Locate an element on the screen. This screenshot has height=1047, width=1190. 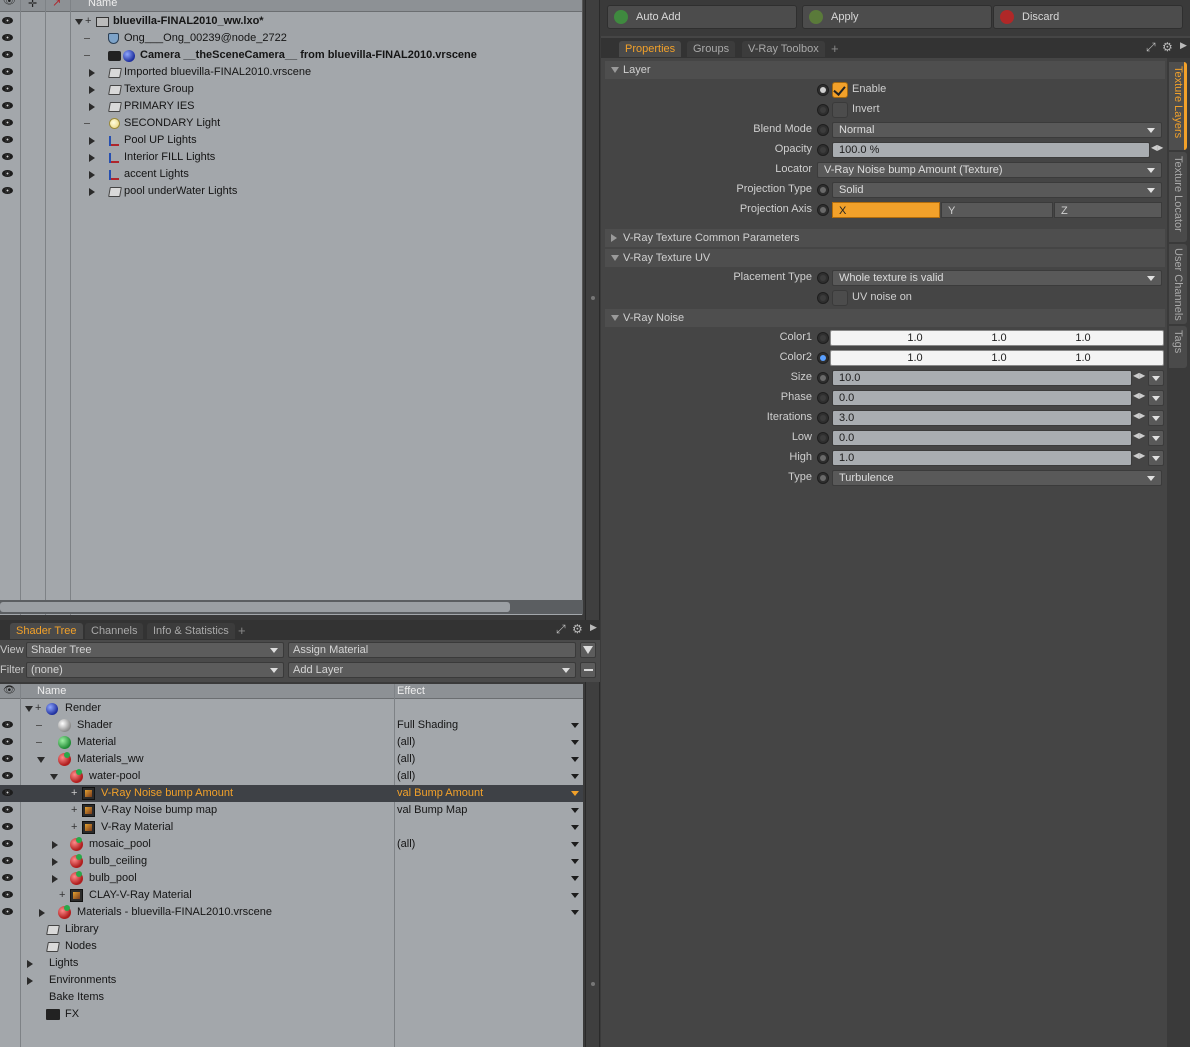
low-input: 0.0 is located at coordinates (982, 438).